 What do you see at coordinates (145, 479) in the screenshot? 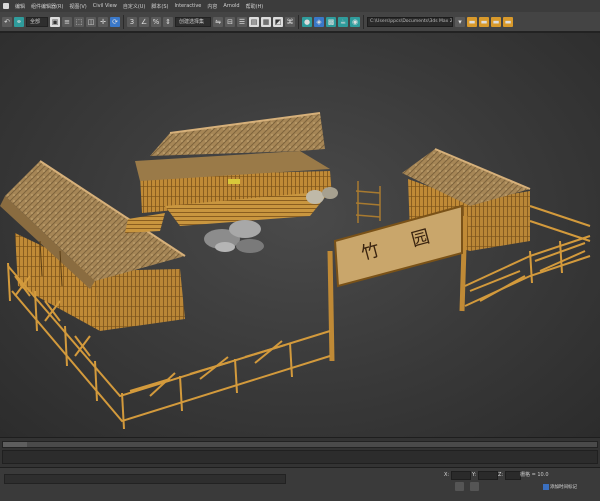
I see `maxscript-listener` at bounding box center [145, 479].